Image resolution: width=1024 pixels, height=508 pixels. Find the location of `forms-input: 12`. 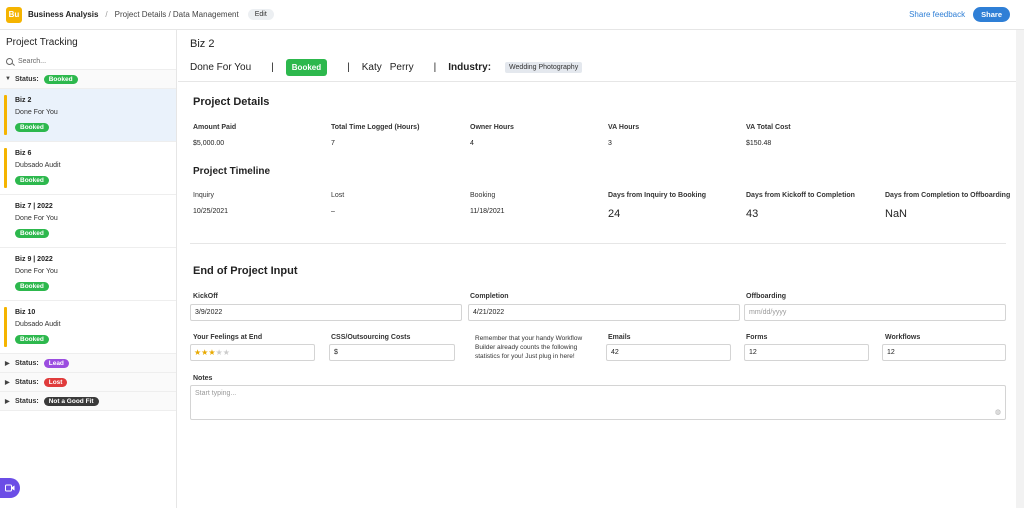

forms-input: 12 is located at coordinates (806, 352).